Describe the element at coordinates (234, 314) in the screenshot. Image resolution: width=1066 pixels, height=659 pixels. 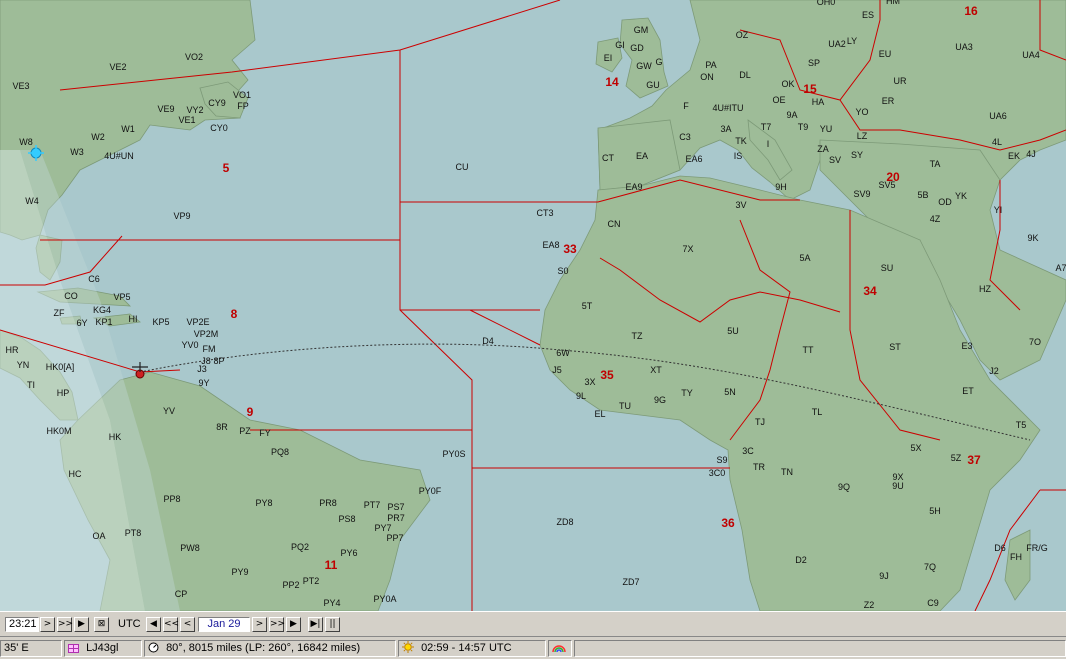
I see `zone-number: 8` at that location.